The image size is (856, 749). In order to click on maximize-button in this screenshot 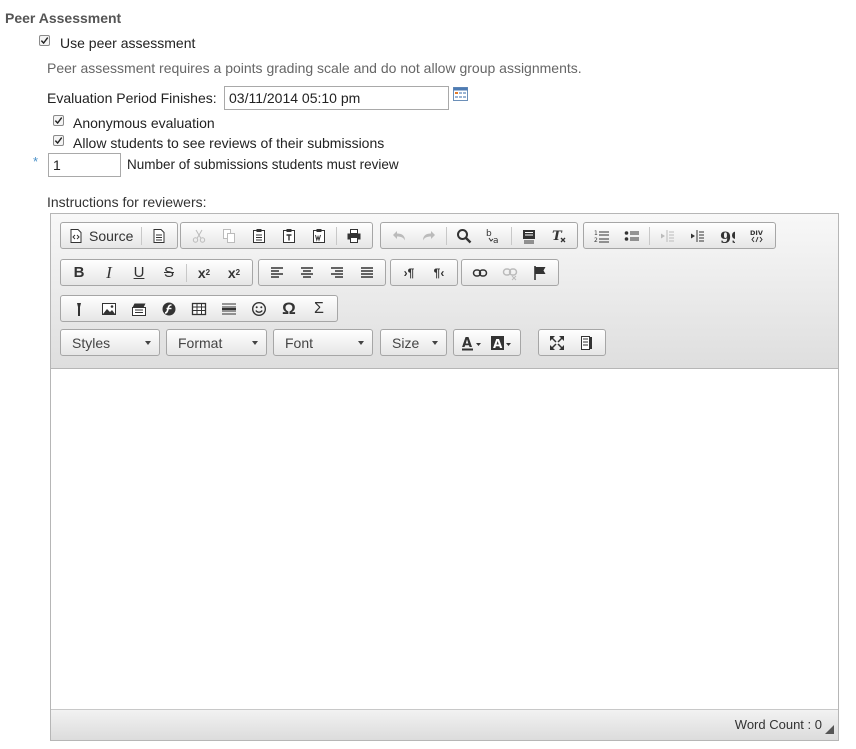, I will do `click(557, 343)`.